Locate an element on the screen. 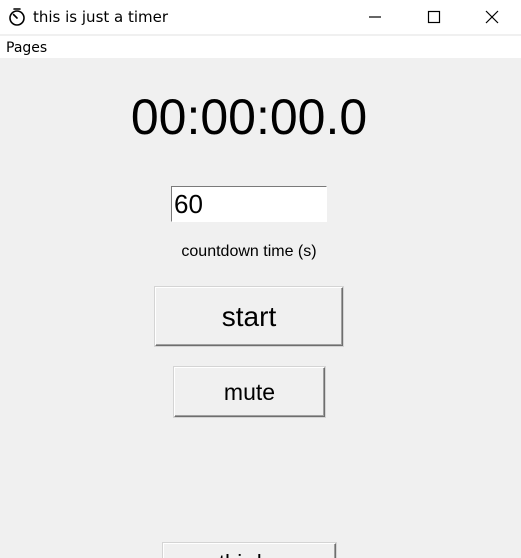 This screenshot has width=521, height=558. start-button: start is located at coordinates (249, 316).